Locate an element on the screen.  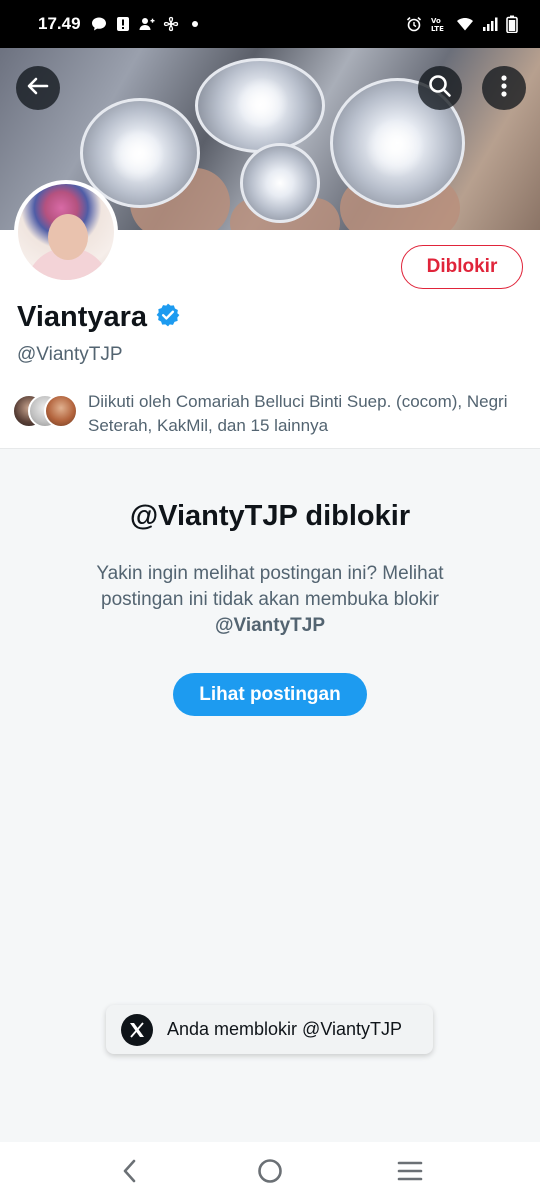
alarm-icon is located at coordinates (414, 24).